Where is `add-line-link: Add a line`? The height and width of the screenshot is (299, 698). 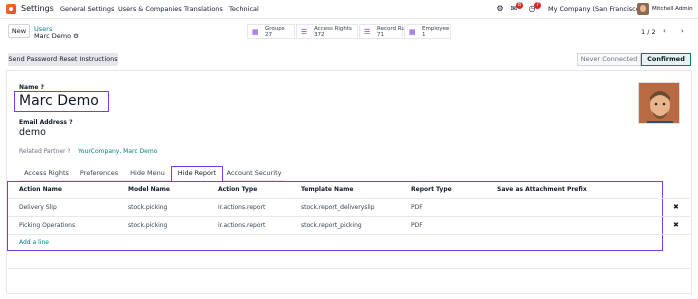
add-line-link: Add a line is located at coordinates (34, 242).